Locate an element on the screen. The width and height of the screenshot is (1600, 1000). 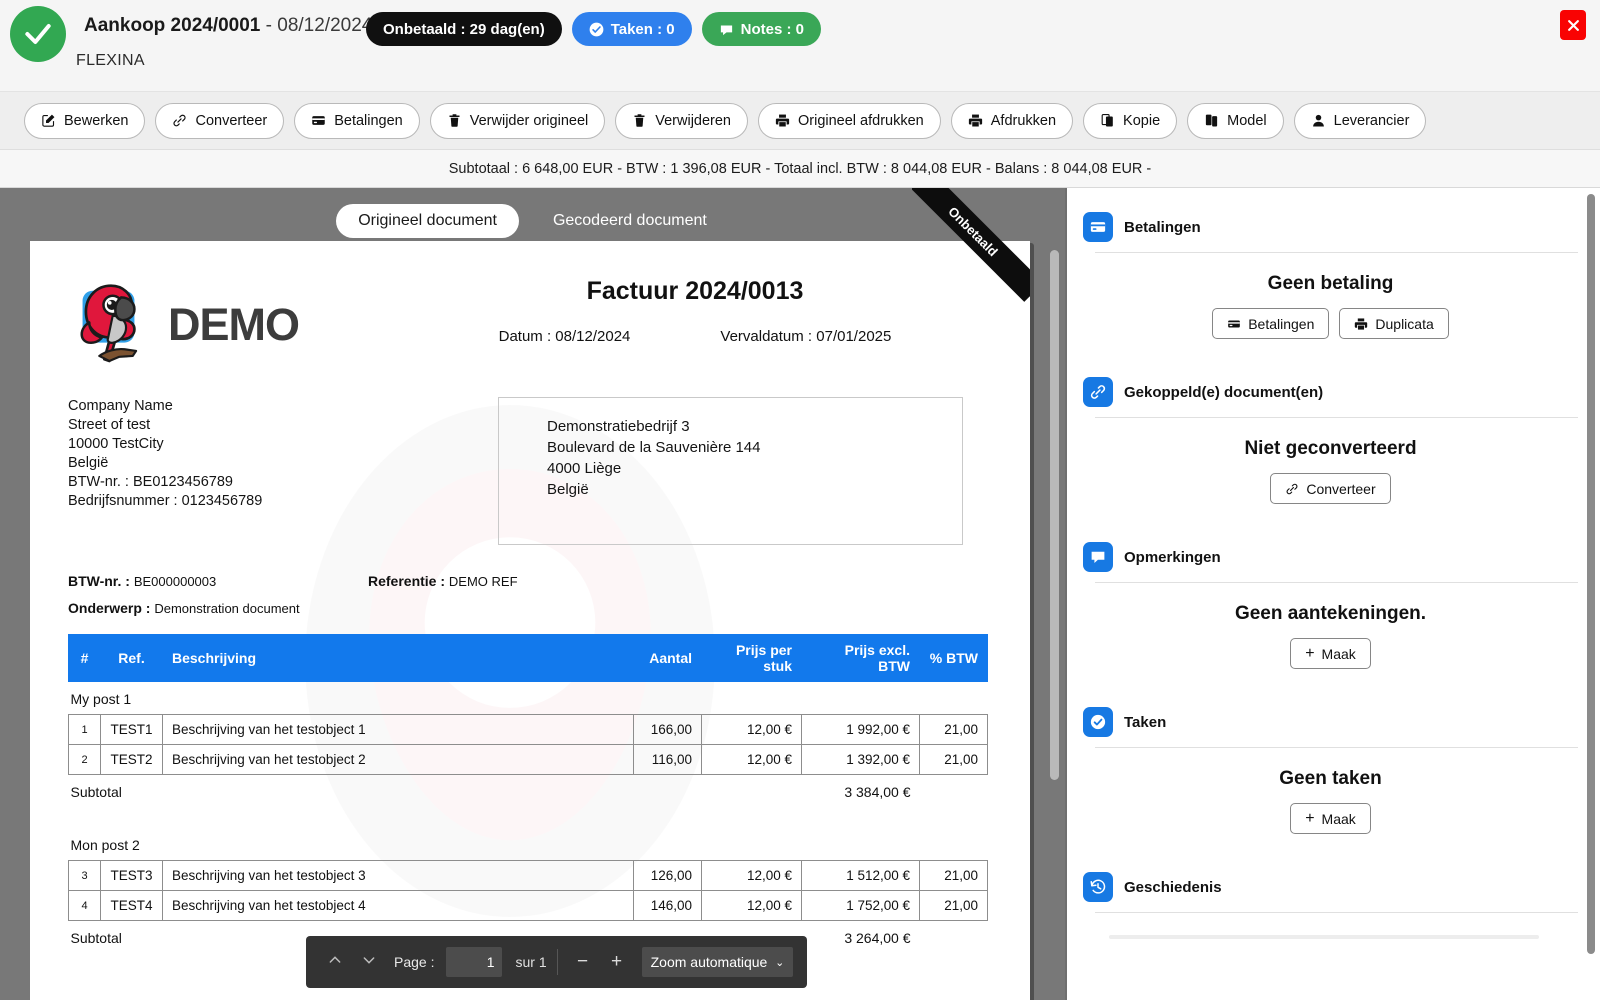
create-note-button: + Maak is located at coordinates (1330, 653).